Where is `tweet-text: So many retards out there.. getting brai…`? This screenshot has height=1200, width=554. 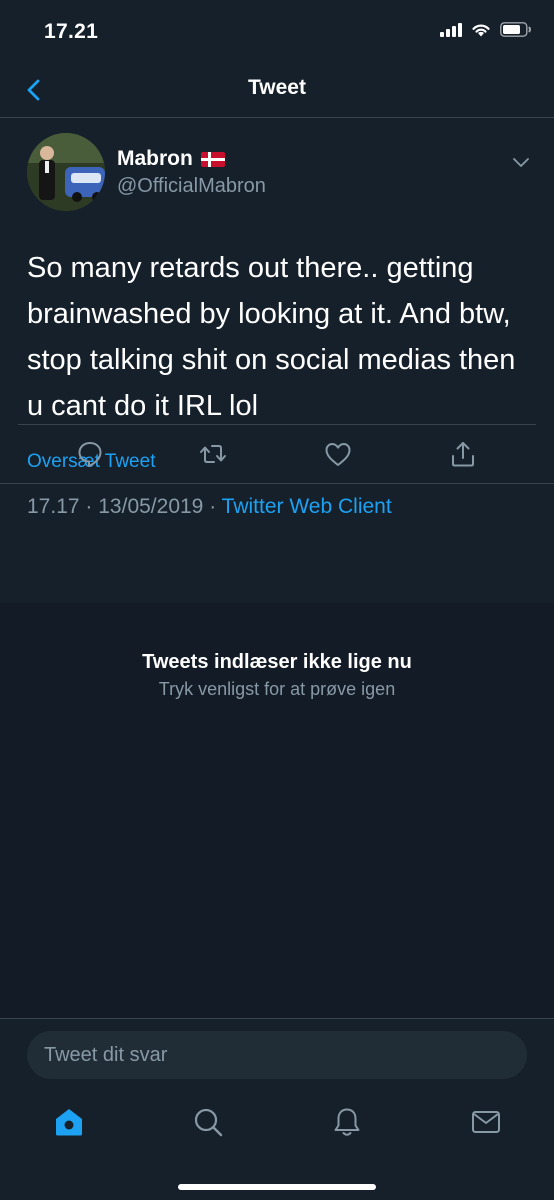
tweet-text: So many retards out there.. getting brai… is located at coordinates (271, 337).